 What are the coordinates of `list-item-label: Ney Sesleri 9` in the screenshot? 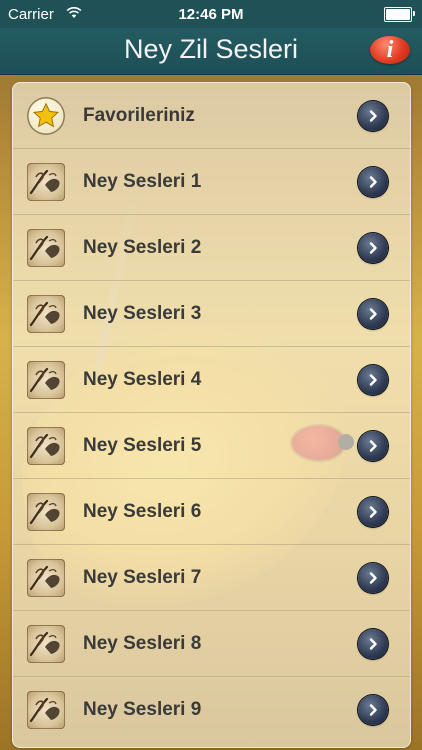 It's located at (142, 709).